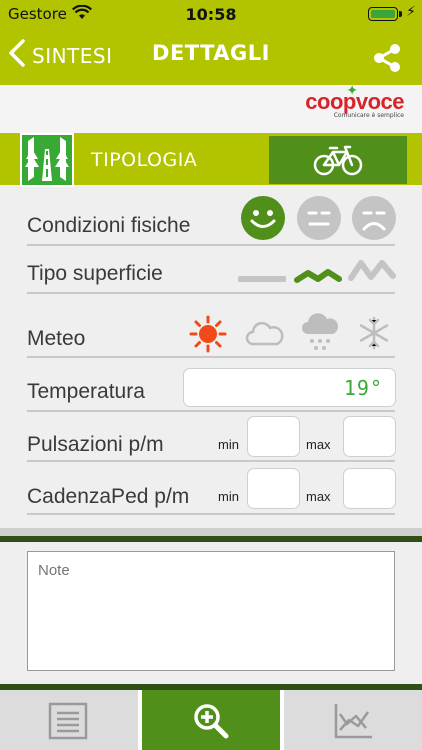 The image size is (422, 750). I want to click on share-button, so click(387, 58).